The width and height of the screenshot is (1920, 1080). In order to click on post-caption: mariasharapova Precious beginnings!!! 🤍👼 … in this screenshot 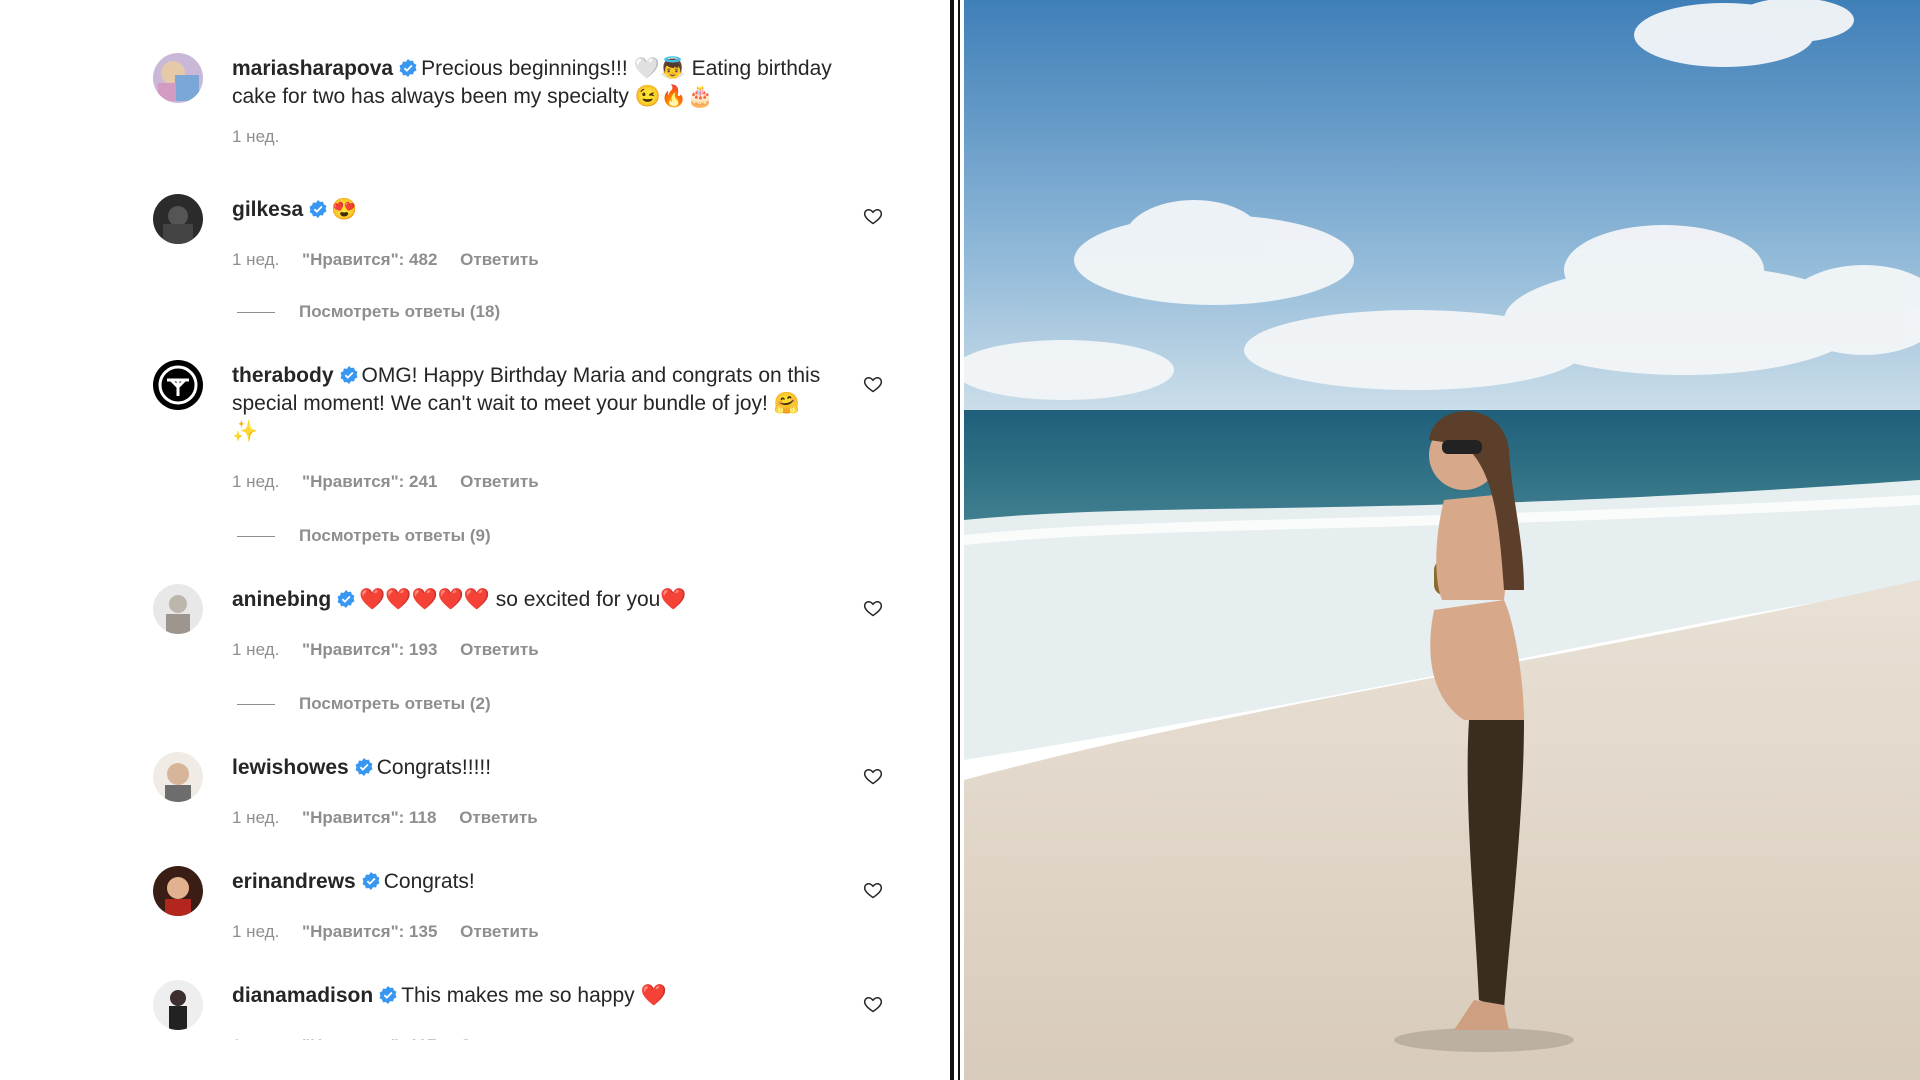, I will do `click(533, 101)`.